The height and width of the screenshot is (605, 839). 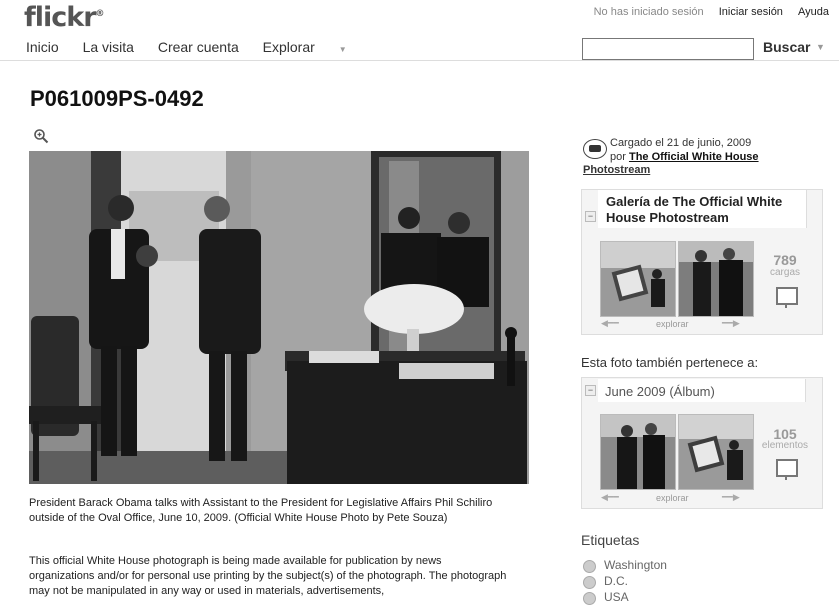 I want to click on tags-heading: Etiquetas, so click(x=610, y=540).